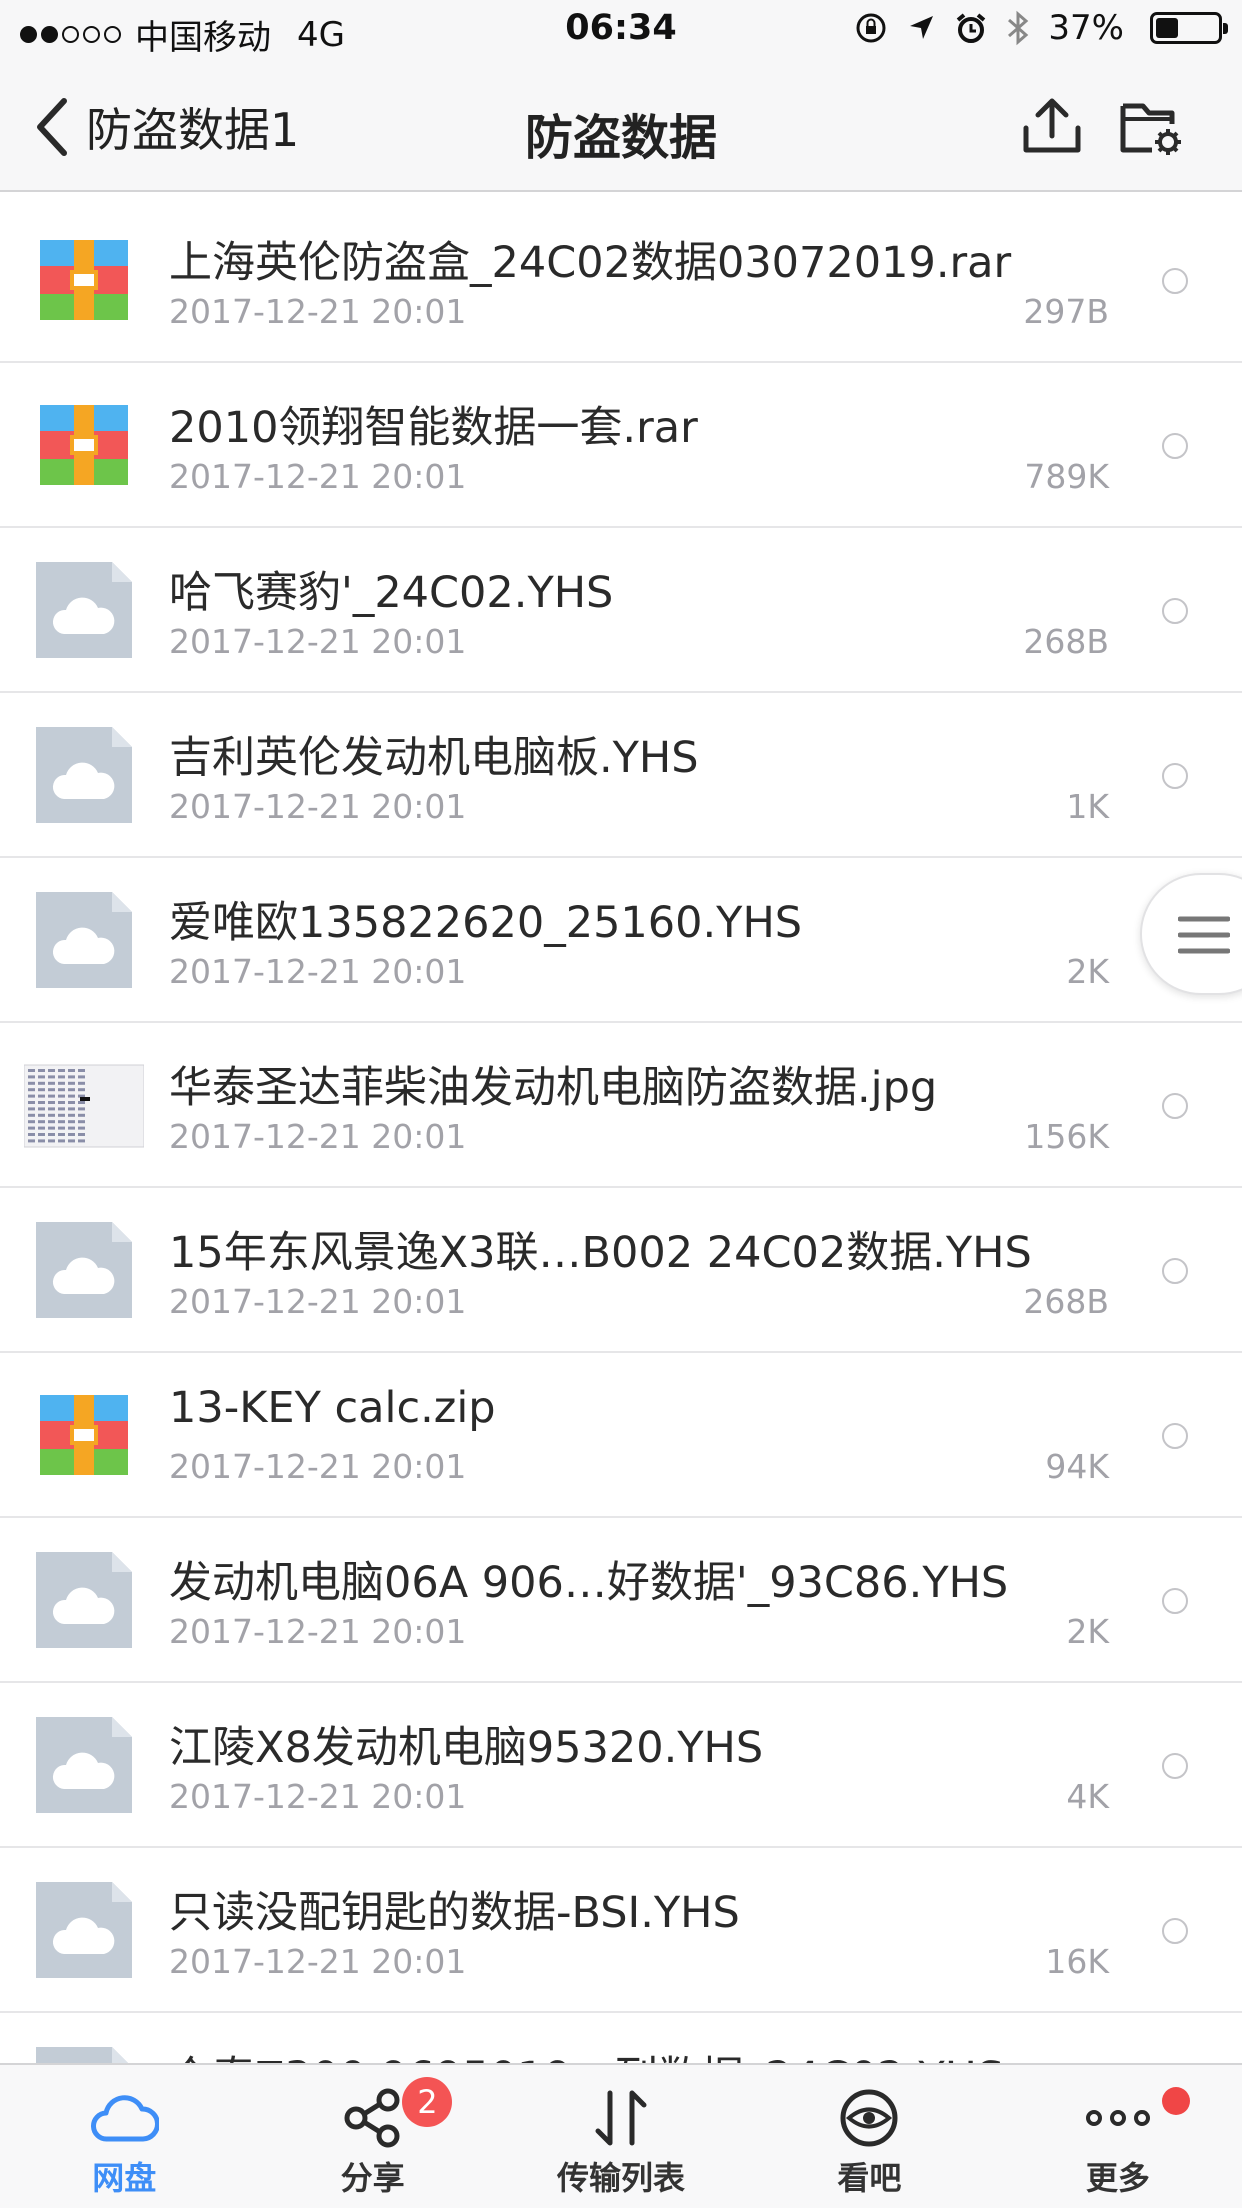 The width and height of the screenshot is (1242, 2208). I want to click on page-title: 防盗数据, so click(620, 138).